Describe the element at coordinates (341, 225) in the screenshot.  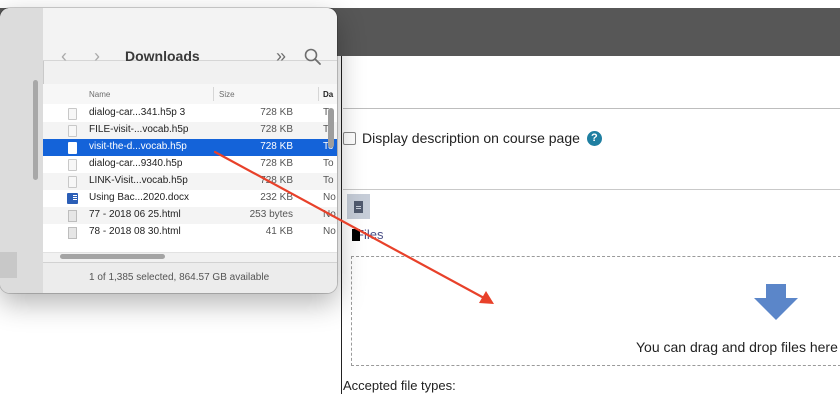
I see `content-left-border` at that location.